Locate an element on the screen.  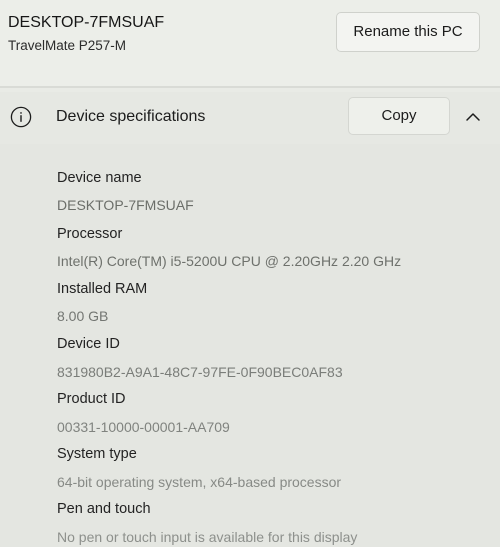
pc-model: TravelMate P257-M is located at coordinates (67, 45).